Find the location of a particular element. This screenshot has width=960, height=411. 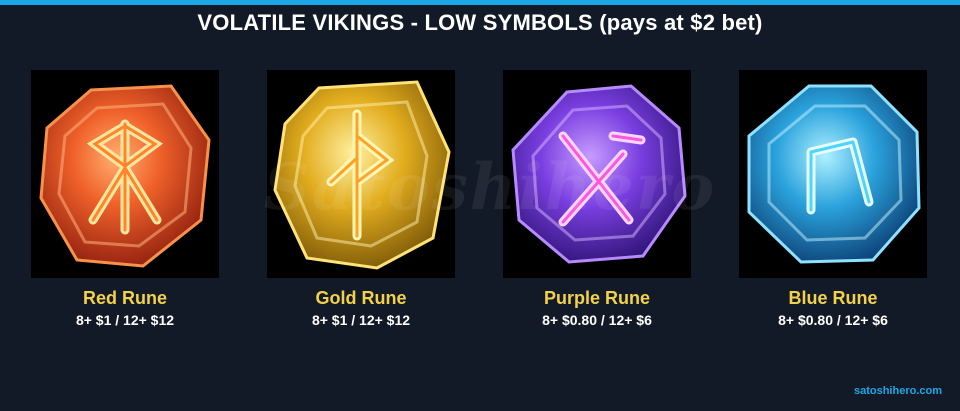

symbol-card-blue-rune: Blue Rune 8+ $0.80 / 12+ $6 is located at coordinates (833, 199).